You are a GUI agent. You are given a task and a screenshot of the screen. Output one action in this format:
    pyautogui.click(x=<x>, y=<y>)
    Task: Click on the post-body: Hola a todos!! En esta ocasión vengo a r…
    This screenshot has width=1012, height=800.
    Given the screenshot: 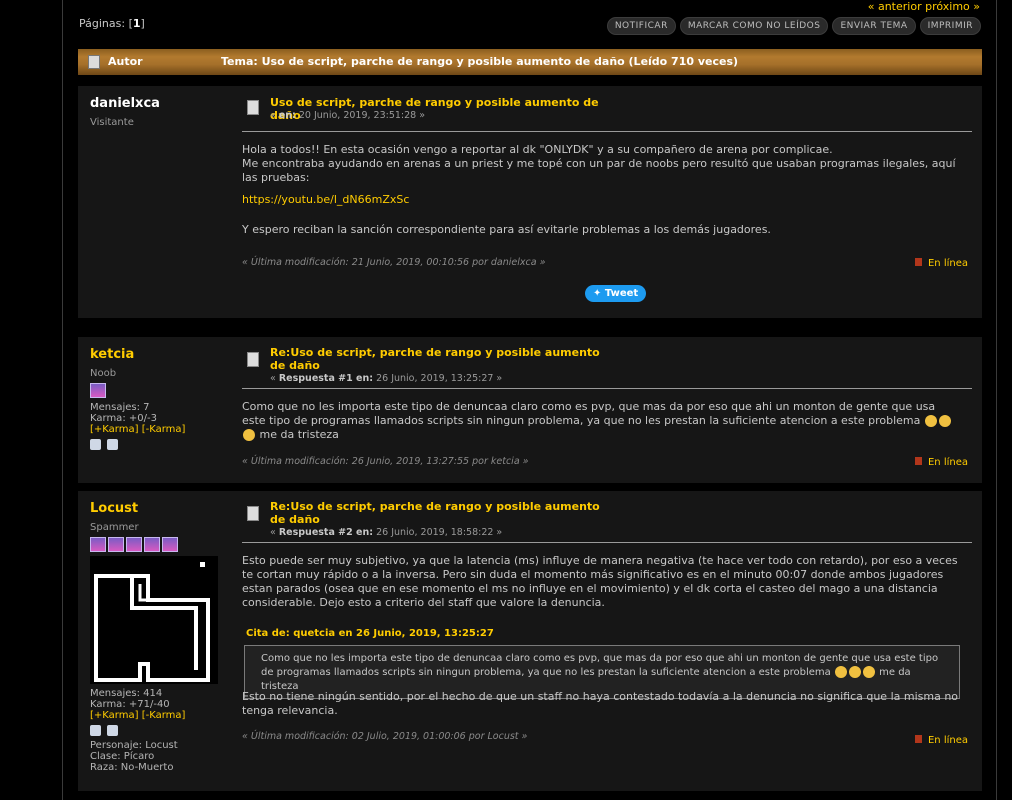 What is the action you would take?
    pyautogui.click(x=602, y=190)
    